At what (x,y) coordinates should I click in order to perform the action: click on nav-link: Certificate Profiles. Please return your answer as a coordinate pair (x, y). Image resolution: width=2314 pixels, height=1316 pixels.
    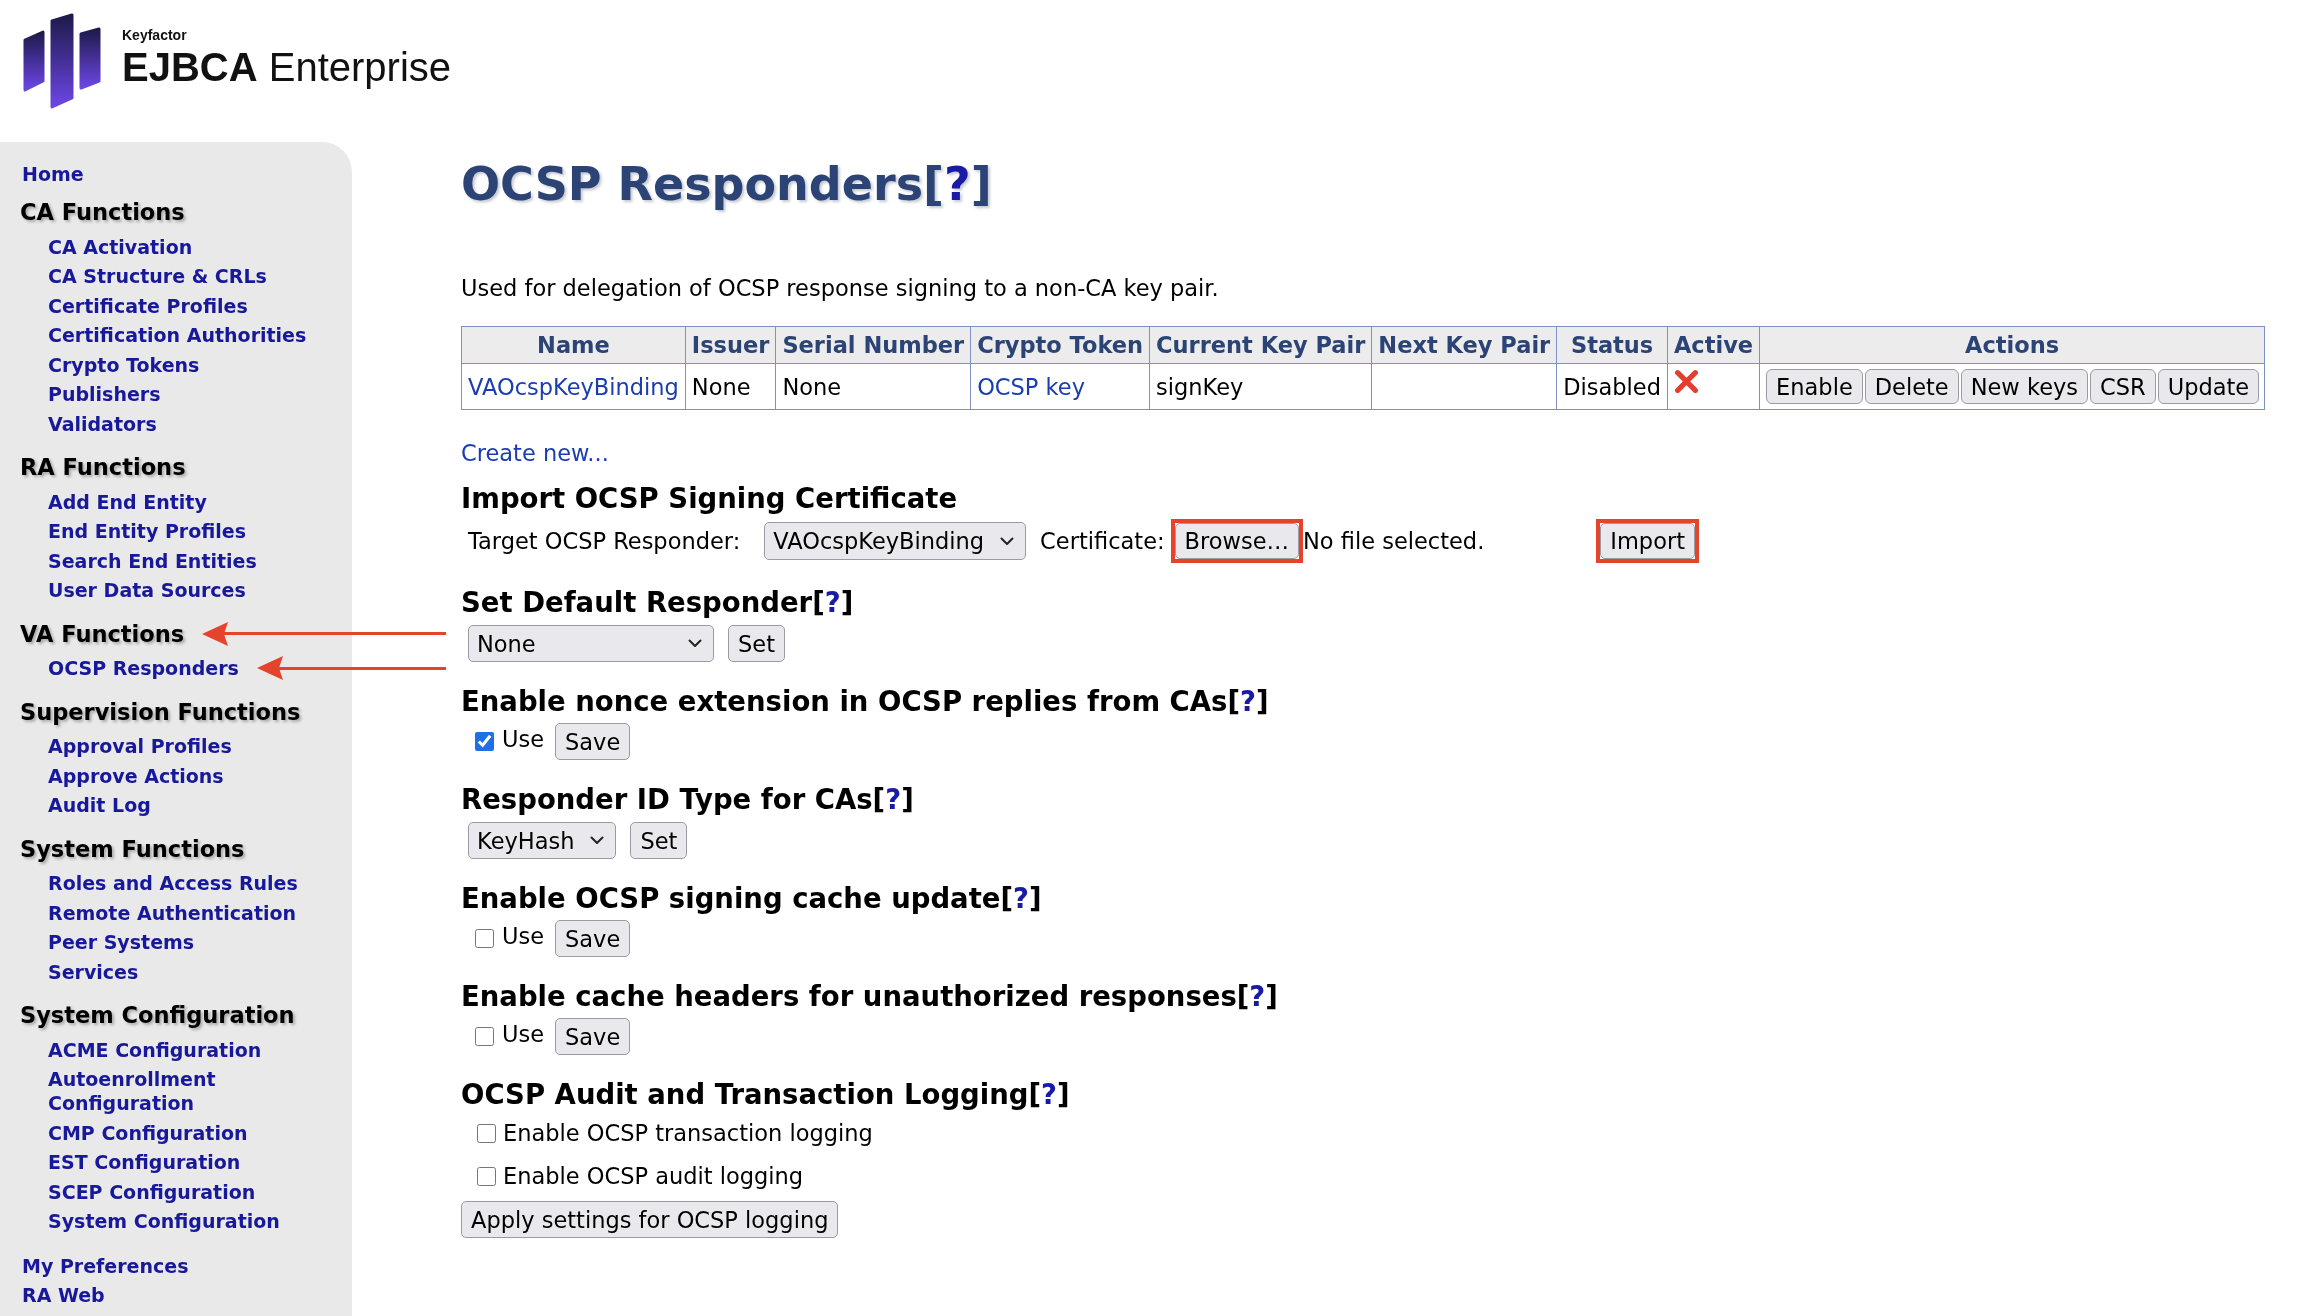
    Looking at the image, I should click on (148, 306).